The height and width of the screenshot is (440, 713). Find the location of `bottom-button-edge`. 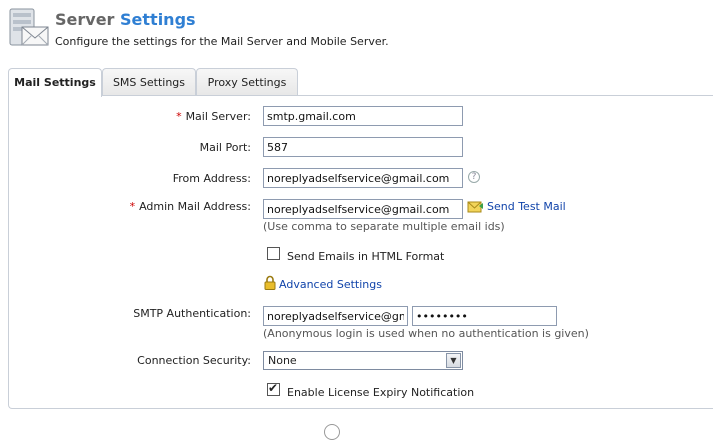

bottom-button-edge is located at coordinates (332, 432).